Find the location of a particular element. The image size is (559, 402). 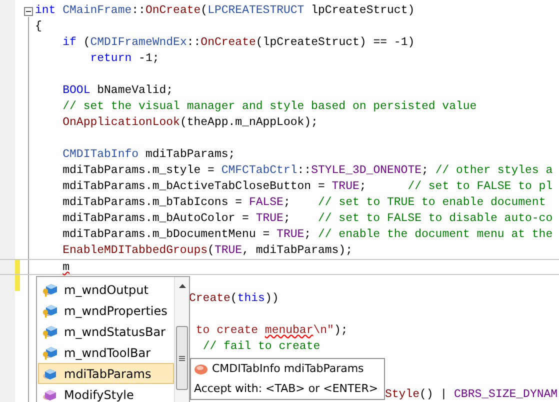

code-type: CMDIFrameWndEx is located at coordinates (138, 42).